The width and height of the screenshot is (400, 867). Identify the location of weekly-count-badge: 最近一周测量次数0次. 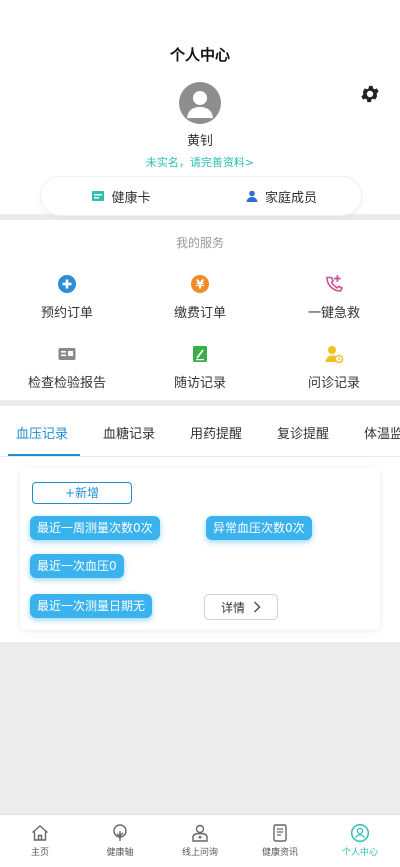
(95, 528).